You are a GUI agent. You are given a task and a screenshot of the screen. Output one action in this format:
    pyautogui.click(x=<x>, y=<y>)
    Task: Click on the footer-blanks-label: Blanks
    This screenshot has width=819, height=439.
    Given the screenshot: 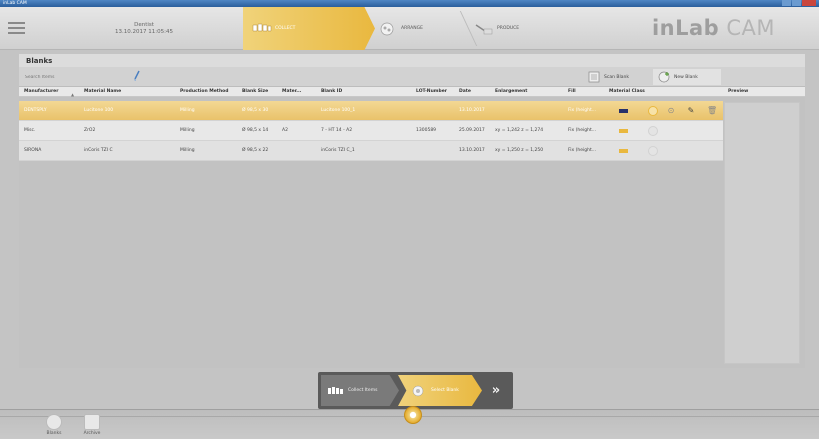 What is the action you would take?
    pyautogui.click(x=54, y=433)
    